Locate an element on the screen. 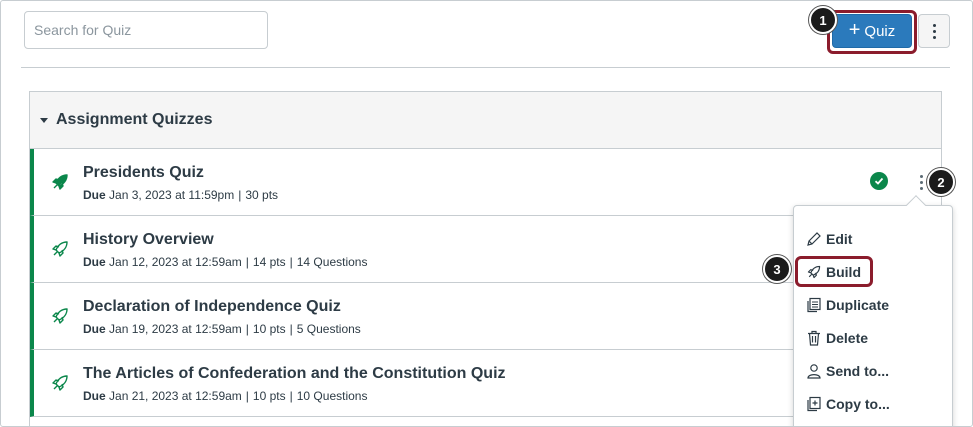 Image resolution: width=973 pixels, height=427 pixels. callout-badge-3: 3 is located at coordinates (777, 269).